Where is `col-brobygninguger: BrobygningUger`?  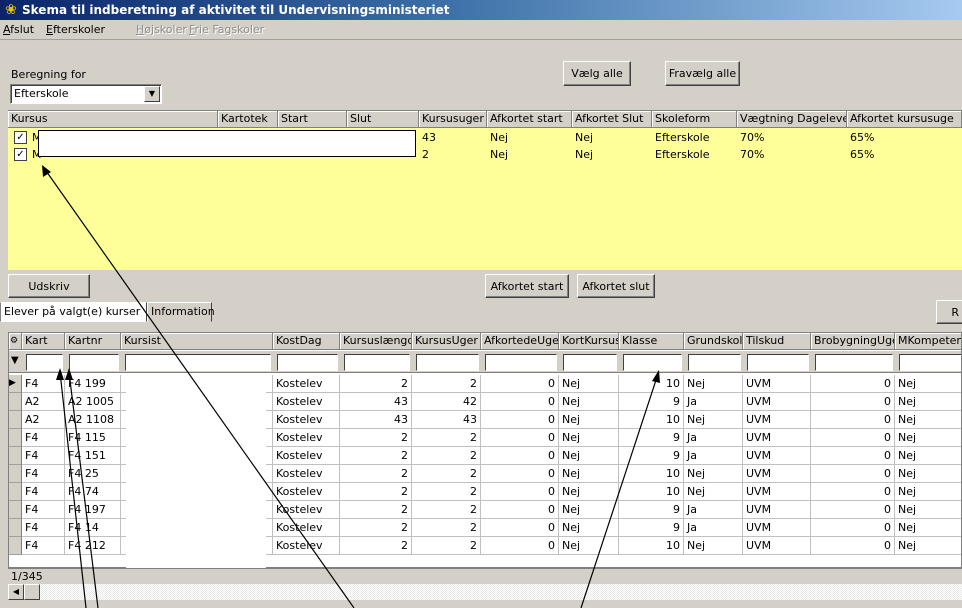
col-brobygninguger: BrobygningUger is located at coordinates (853, 341).